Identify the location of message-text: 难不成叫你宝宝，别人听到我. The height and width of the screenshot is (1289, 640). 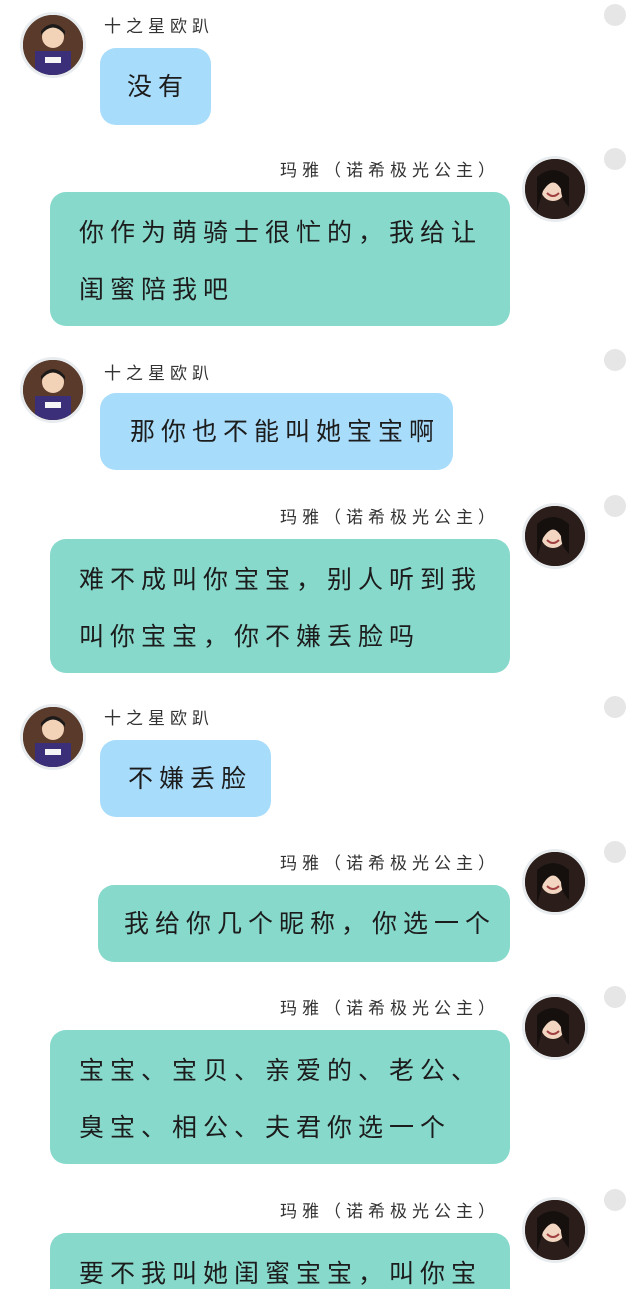
(281, 579).